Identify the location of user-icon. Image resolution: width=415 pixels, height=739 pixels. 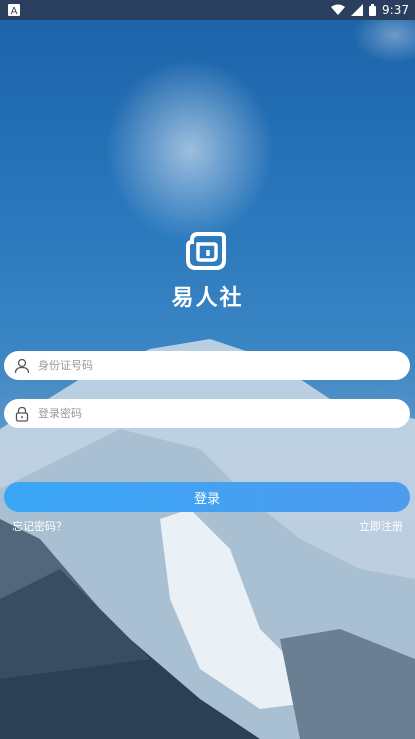
(22, 365).